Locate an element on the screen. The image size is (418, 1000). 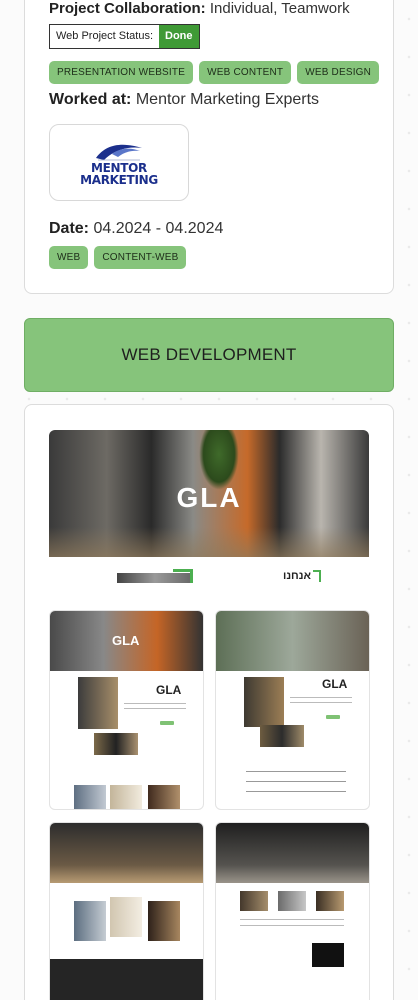
floor-decoration is located at coordinates (209, 542).